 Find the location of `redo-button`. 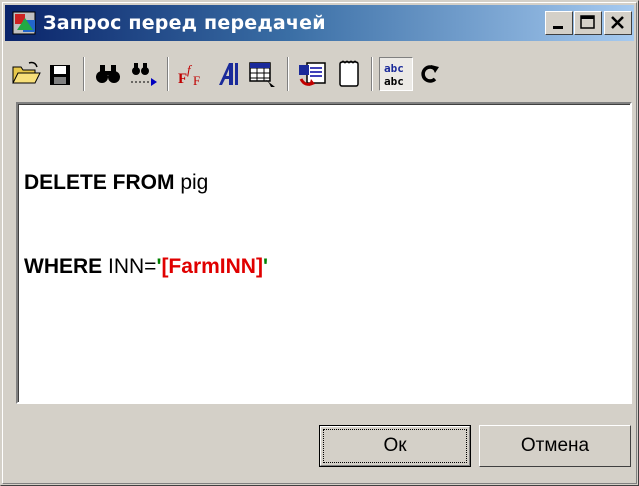

redo-button is located at coordinates (430, 74).